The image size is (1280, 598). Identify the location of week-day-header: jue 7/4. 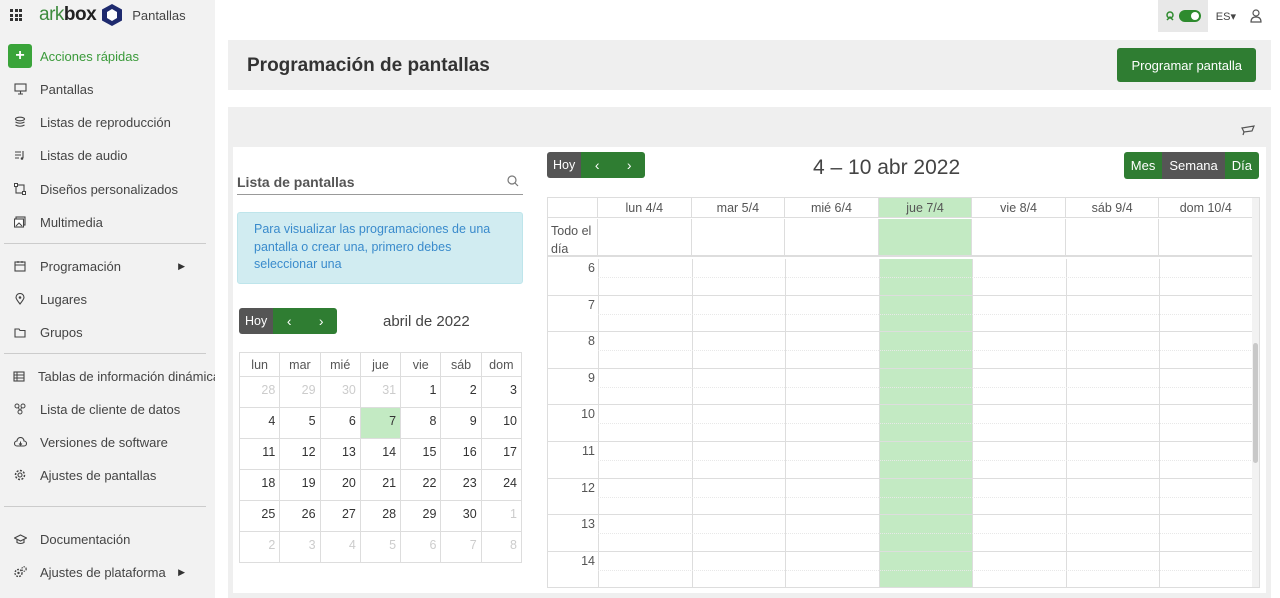
(925, 207).